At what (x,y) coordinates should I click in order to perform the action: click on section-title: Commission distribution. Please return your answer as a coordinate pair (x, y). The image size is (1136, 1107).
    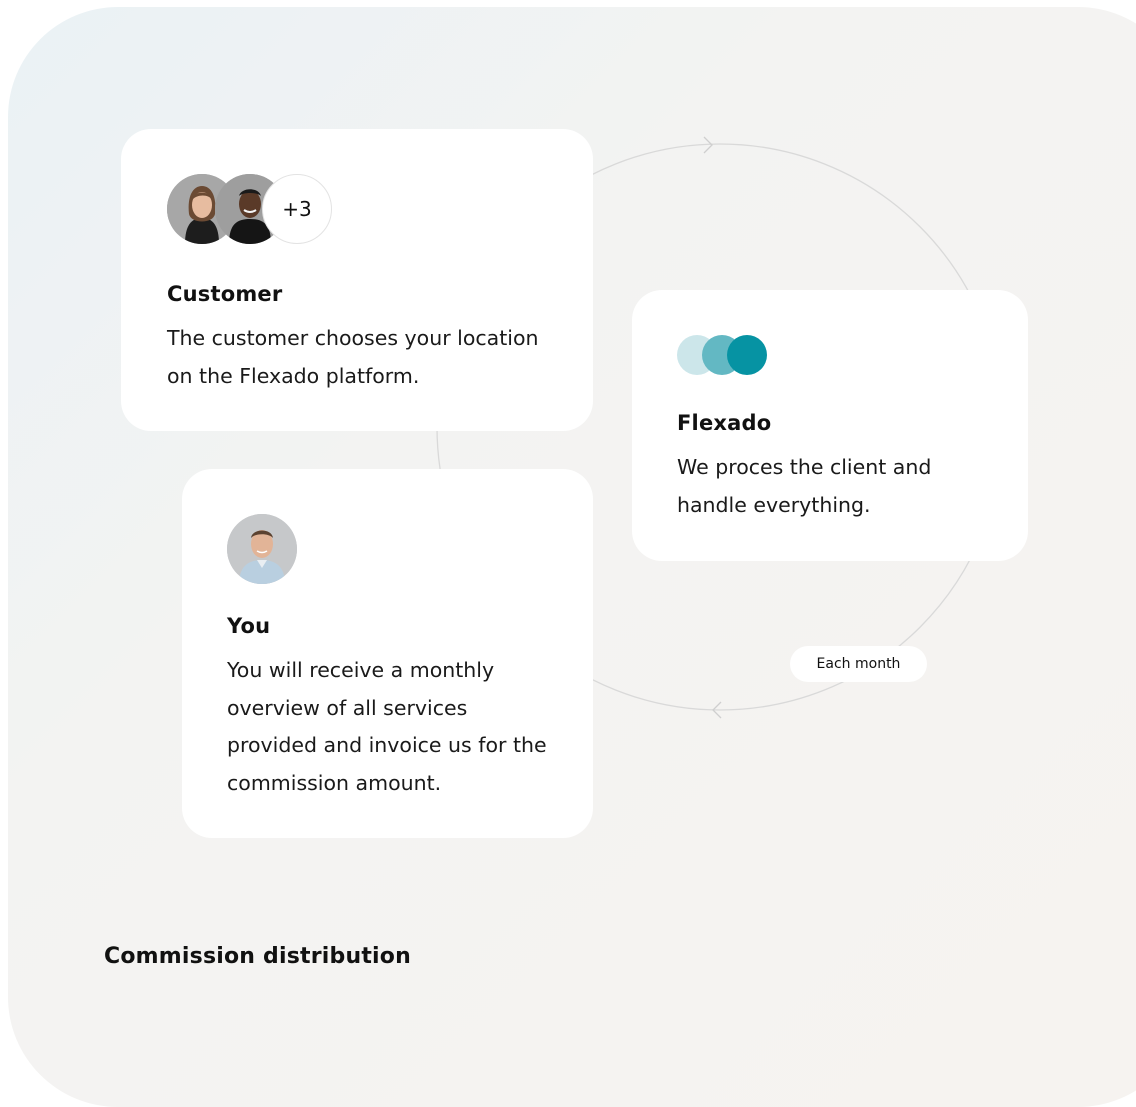
    Looking at the image, I should click on (257, 956).